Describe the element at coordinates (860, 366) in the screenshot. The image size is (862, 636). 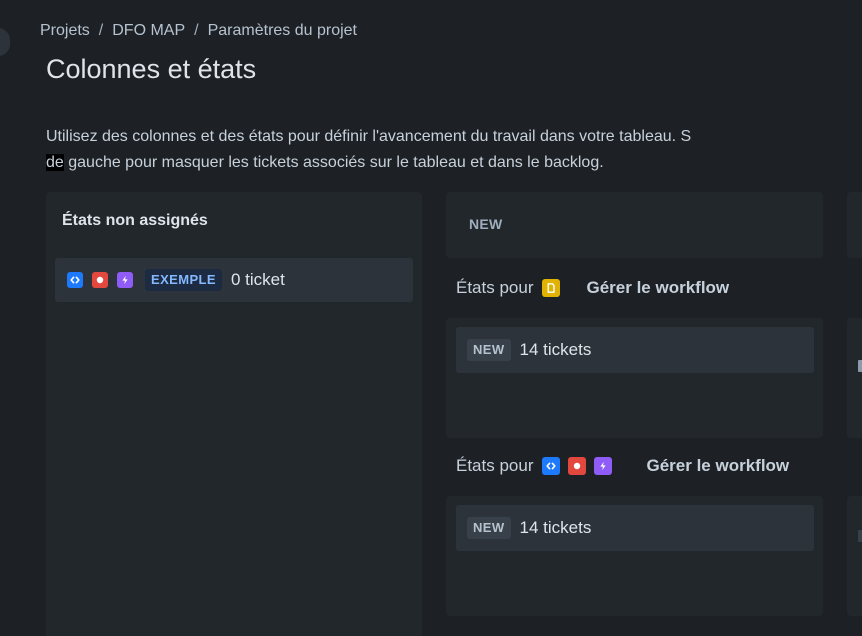
I see `next-column-marker` at that location.